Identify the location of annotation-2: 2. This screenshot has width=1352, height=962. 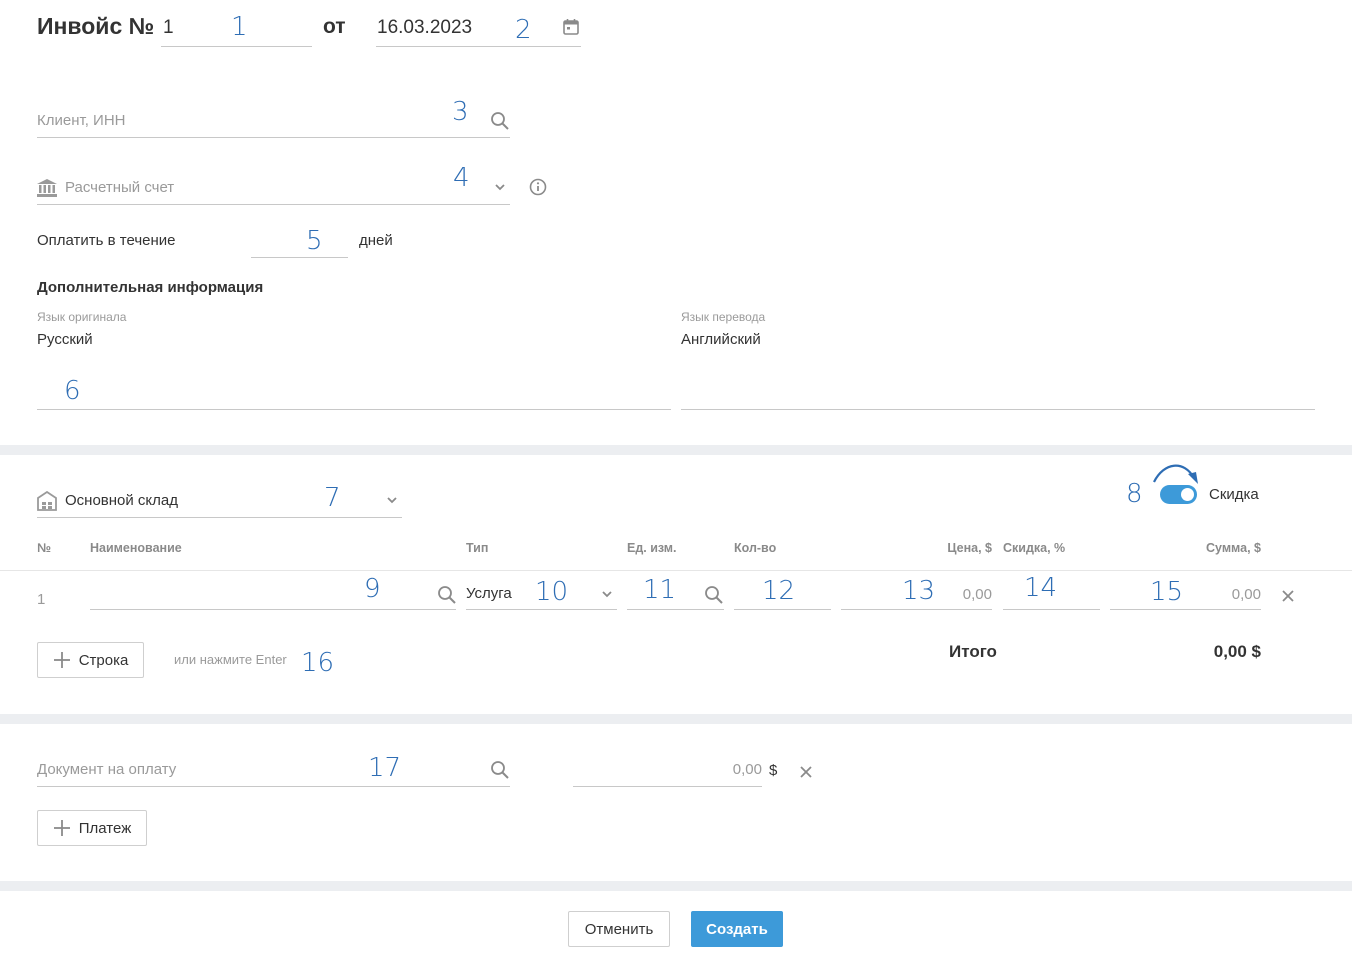
(523, 30).